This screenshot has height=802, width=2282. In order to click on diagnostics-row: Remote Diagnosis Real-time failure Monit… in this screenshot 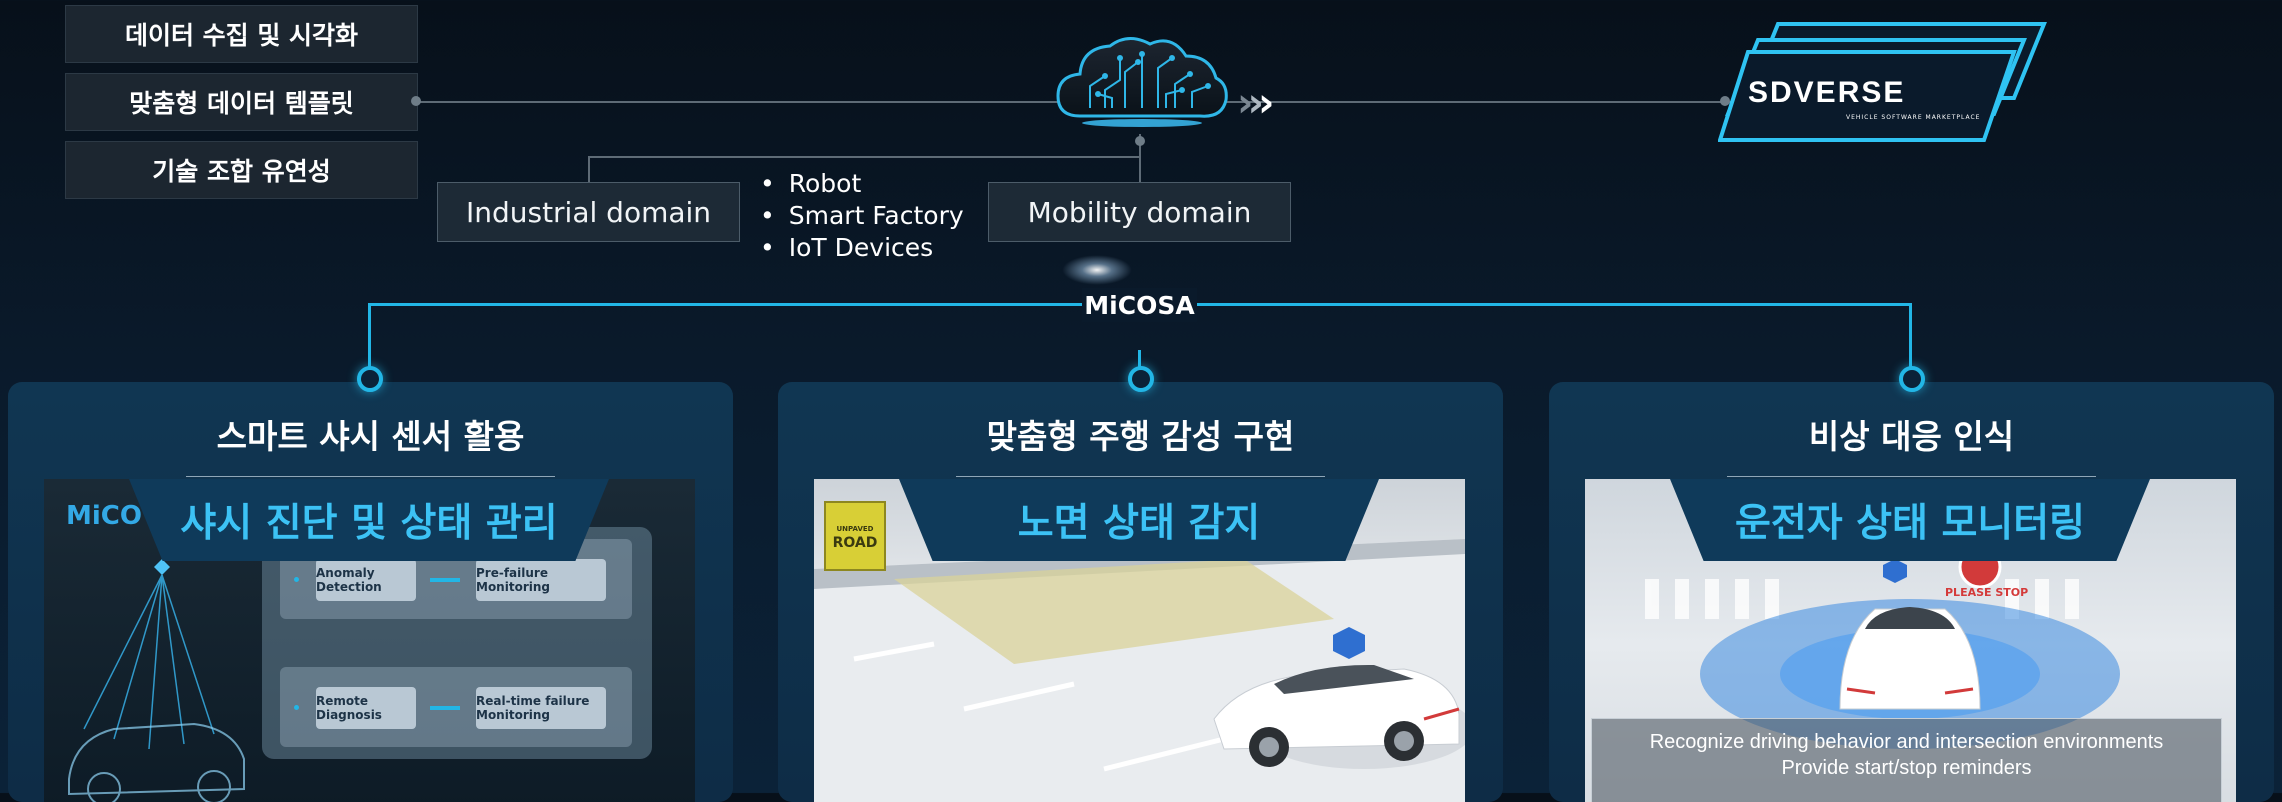, I will do `click(456, 707)`.